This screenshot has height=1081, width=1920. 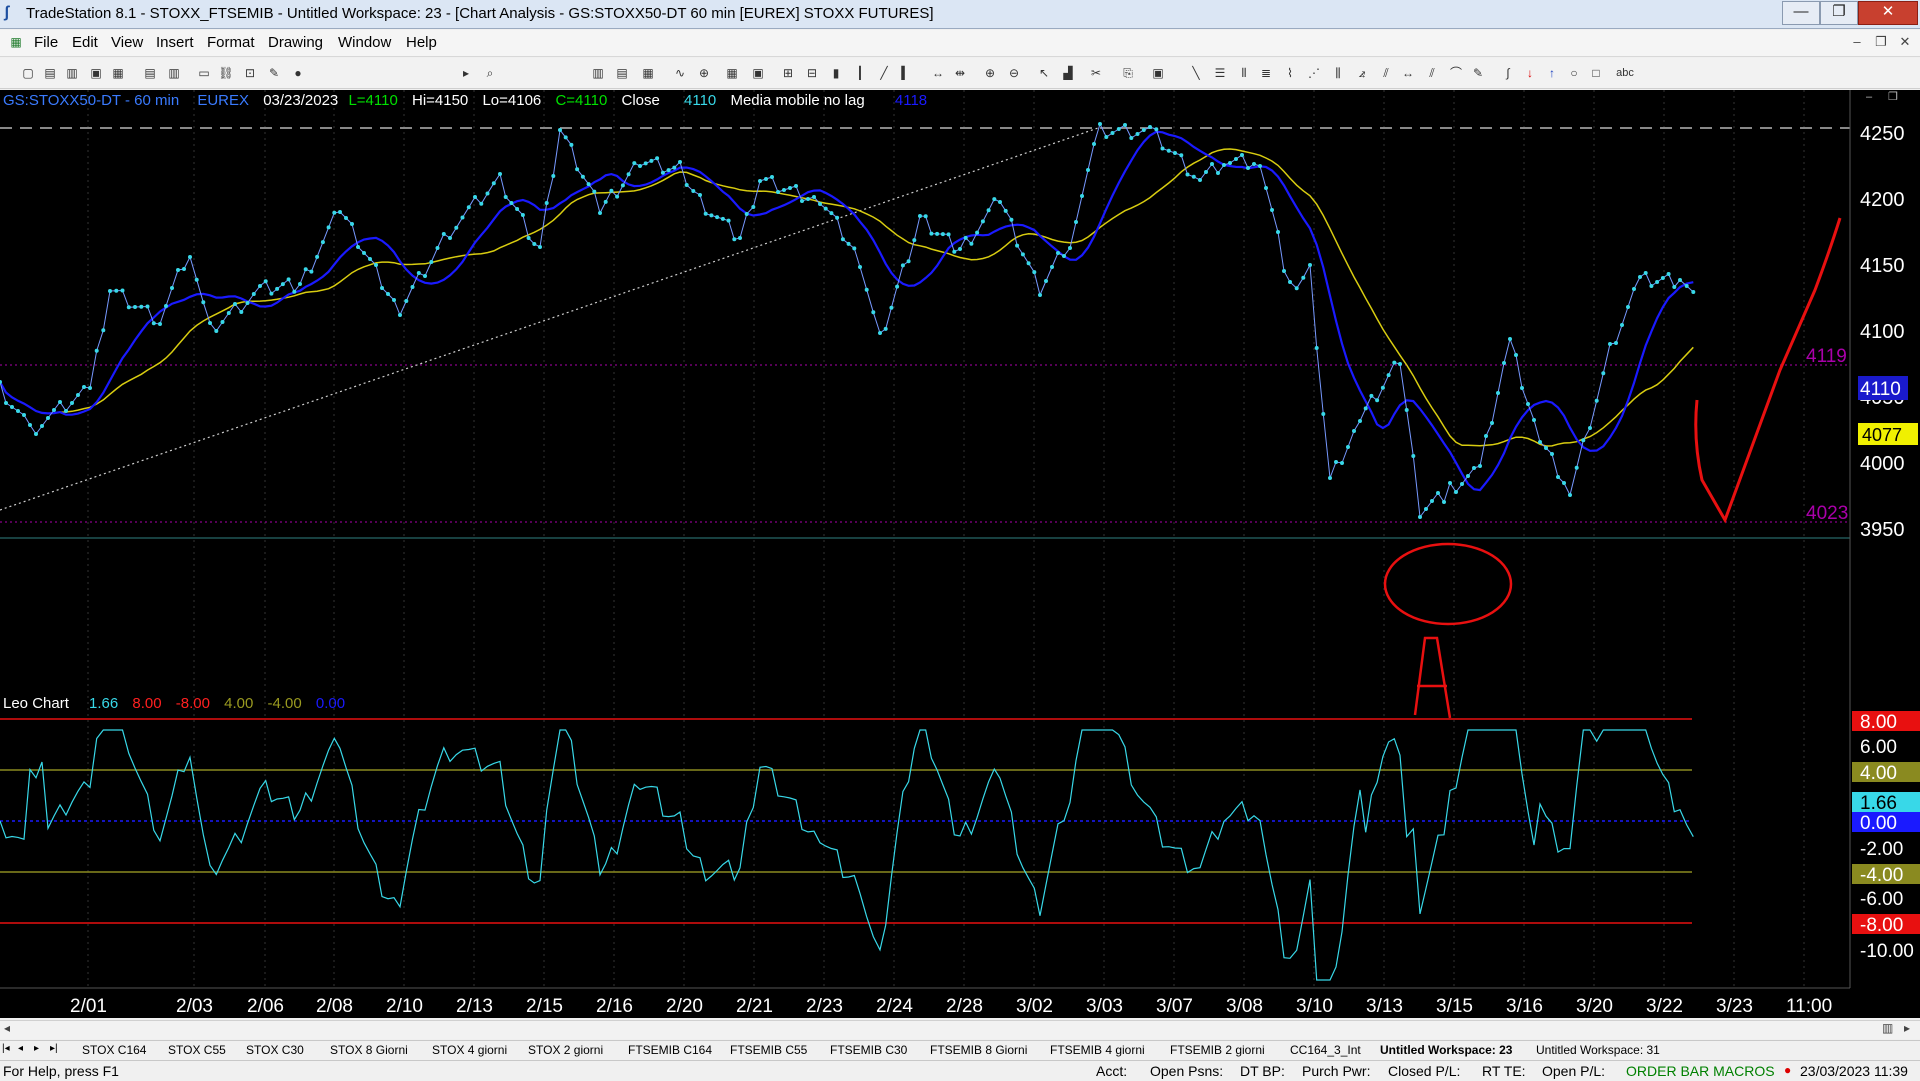 I want to click on print-icon: ▤, so click(x=150, y=73).